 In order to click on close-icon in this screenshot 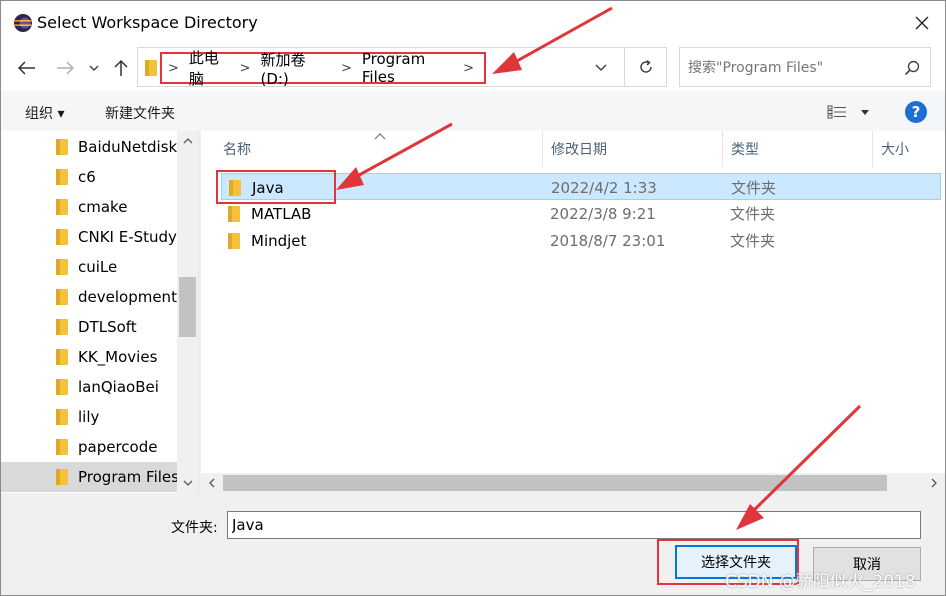, I will do `click(922, 23)`.